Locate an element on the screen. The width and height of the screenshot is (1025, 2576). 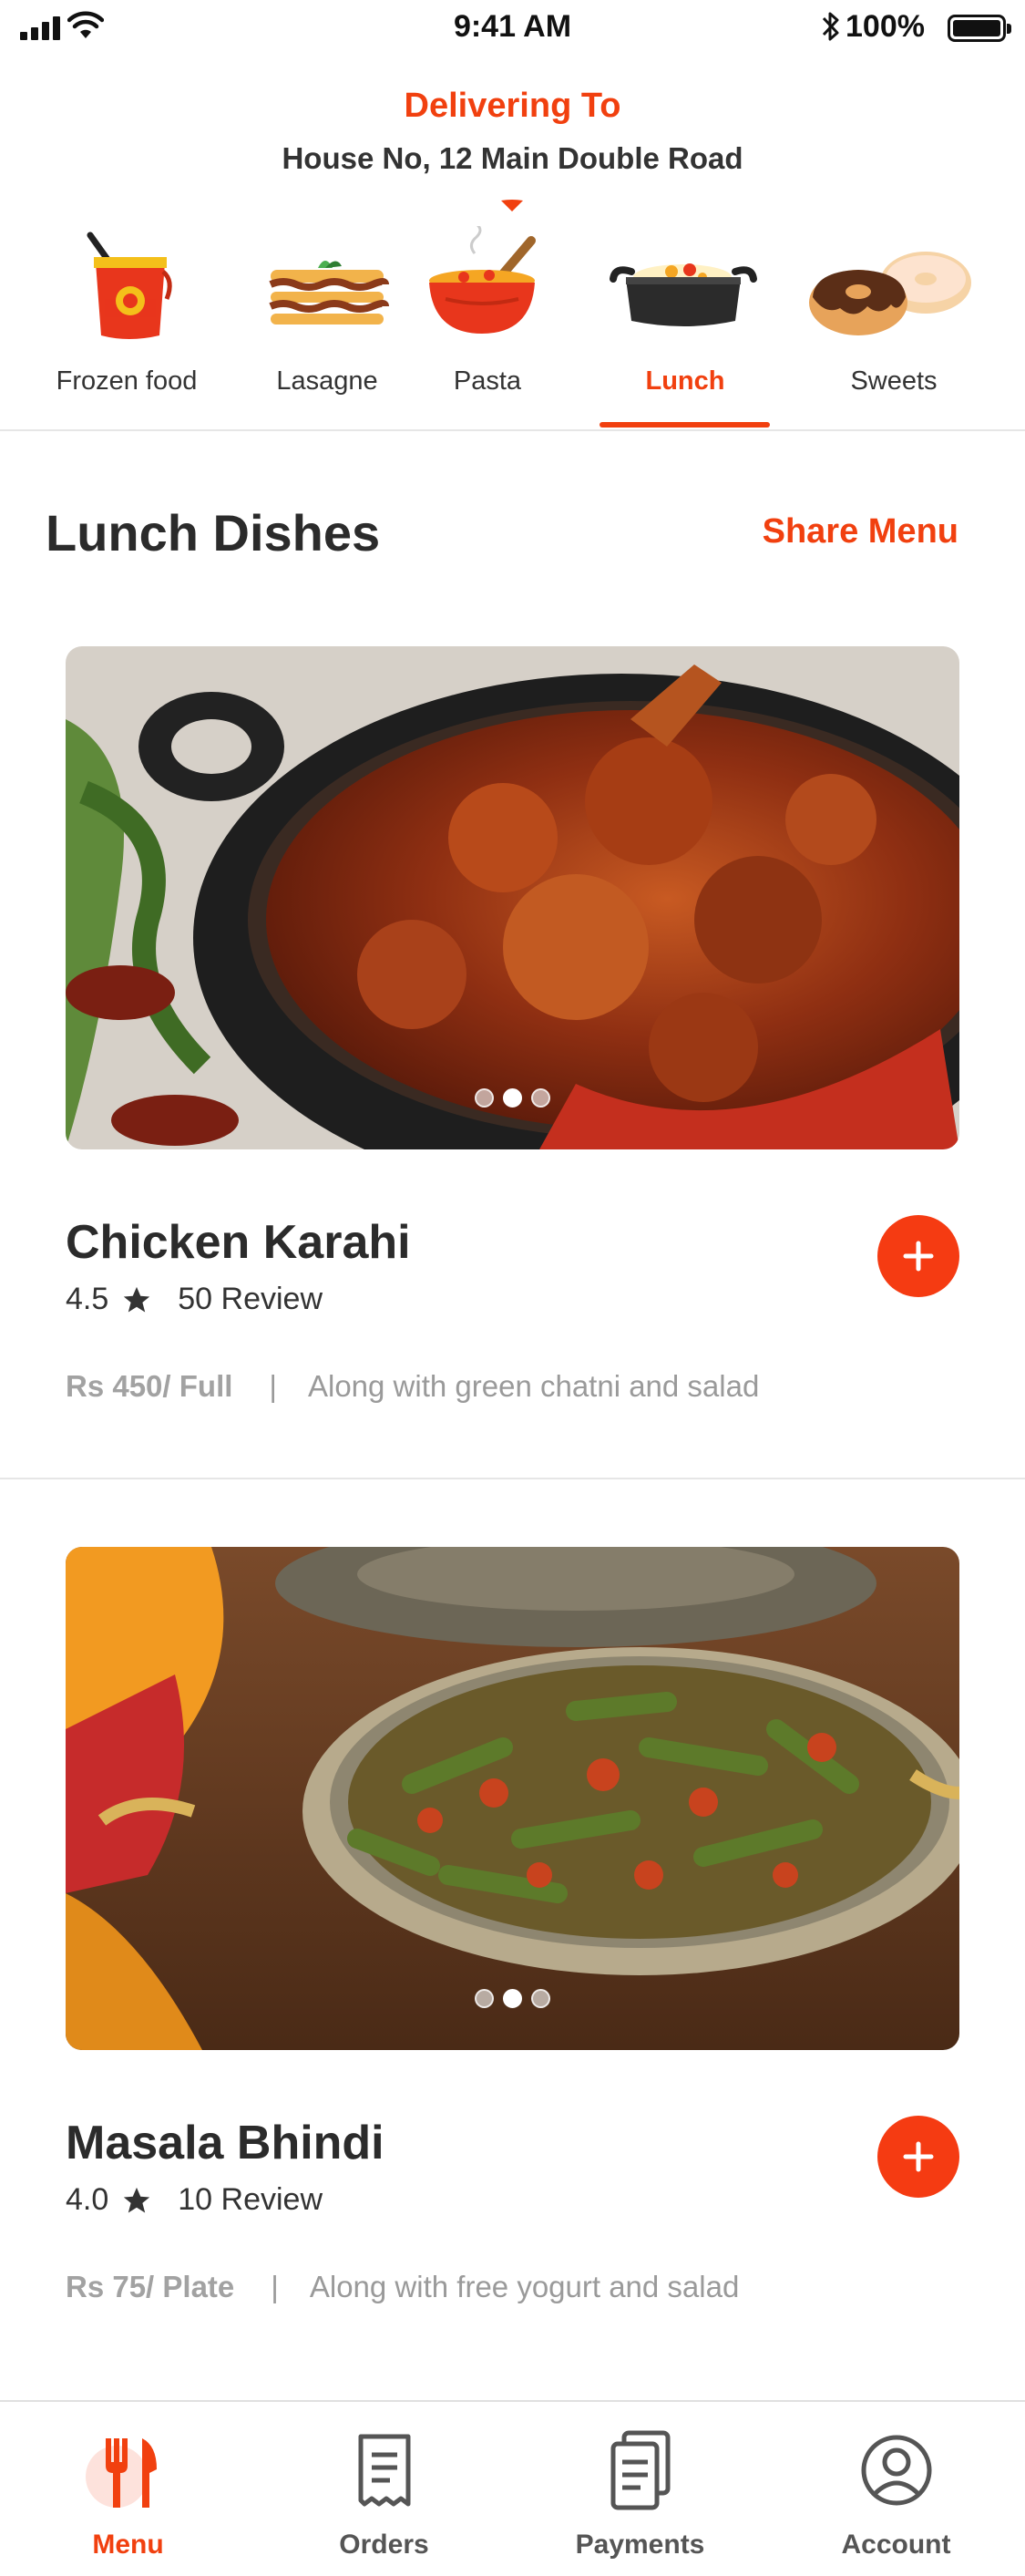
nav-payments: Payments is located at coordinates (640, 2489).